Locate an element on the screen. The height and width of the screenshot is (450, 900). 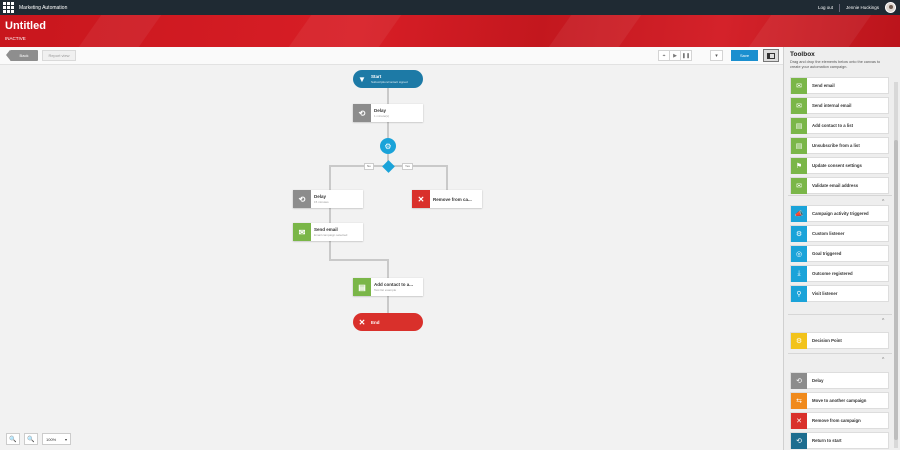
zoom-level-select: 100% ▾ is located at coordinates (56, 439).